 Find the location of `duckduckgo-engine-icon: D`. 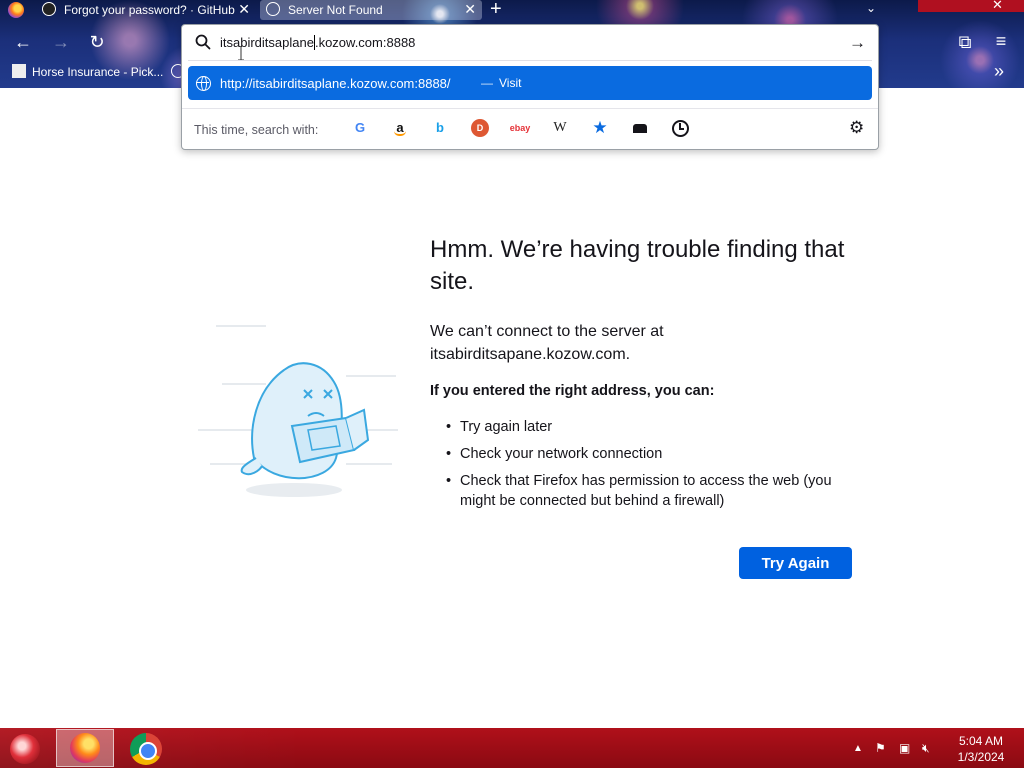

duckduckgo-engine-icon: D is located at coordinates (480, 128).